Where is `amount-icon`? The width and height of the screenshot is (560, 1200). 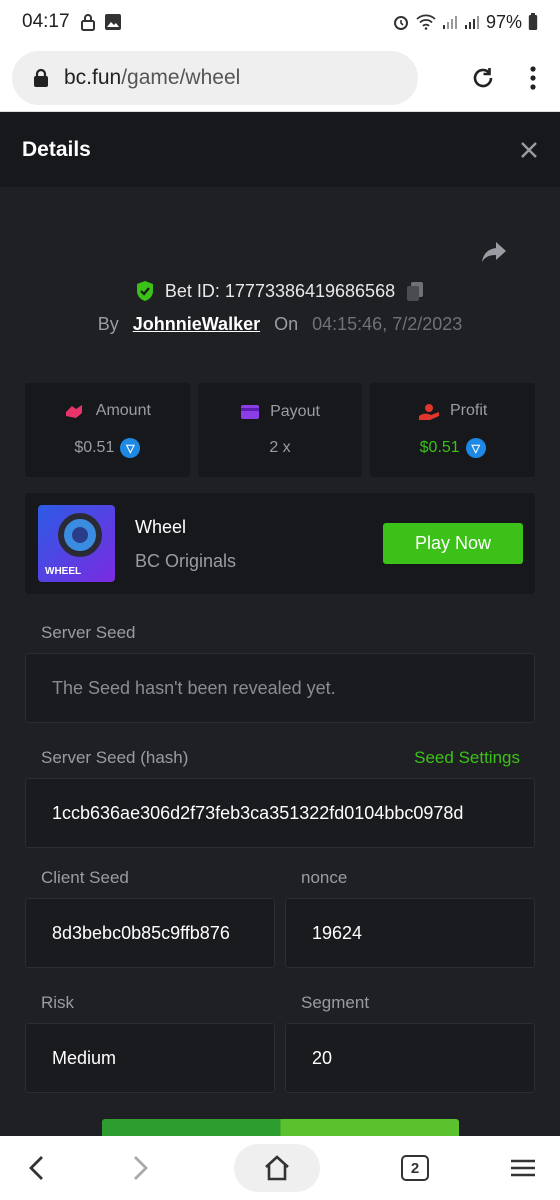 amount-icon is located at coordinates (73, 411).